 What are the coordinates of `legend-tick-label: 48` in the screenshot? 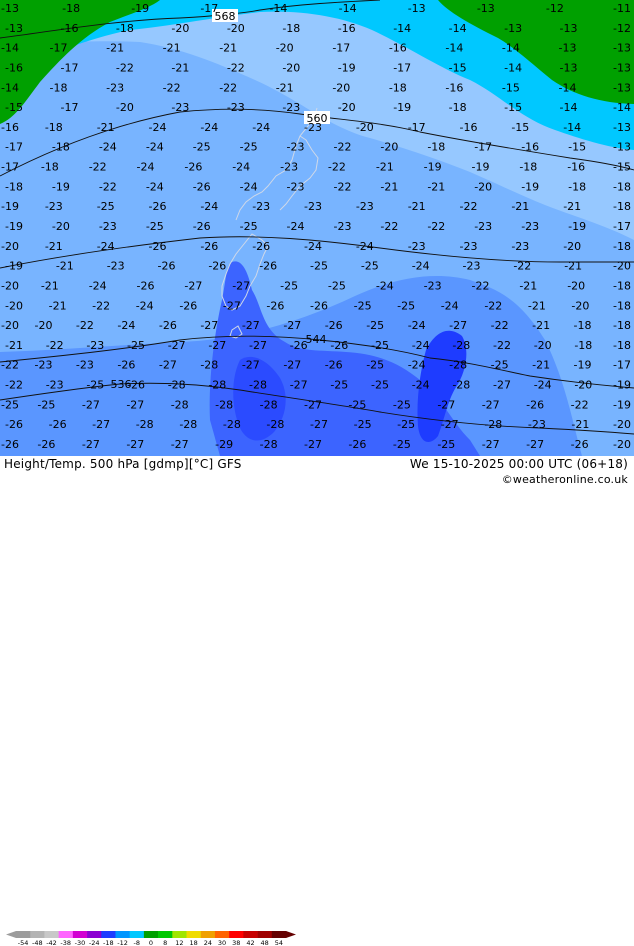 It's located at (265, 942).